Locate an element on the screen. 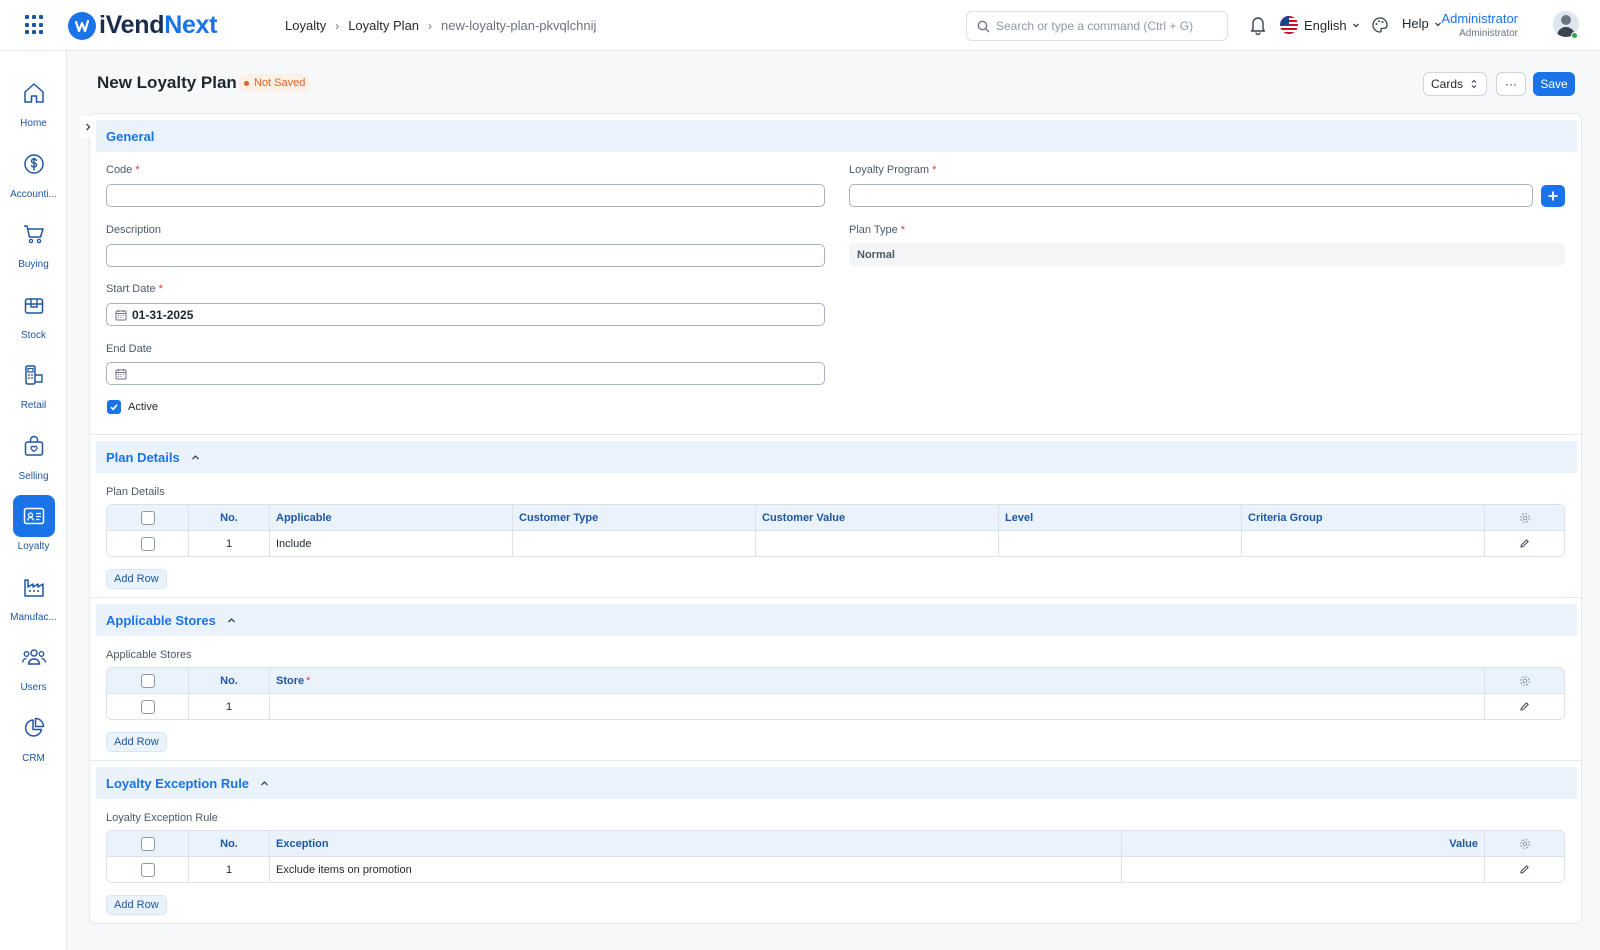 This screenshot has width=1600, height=950. table-row: 1 is located at coordinates (835, 706).